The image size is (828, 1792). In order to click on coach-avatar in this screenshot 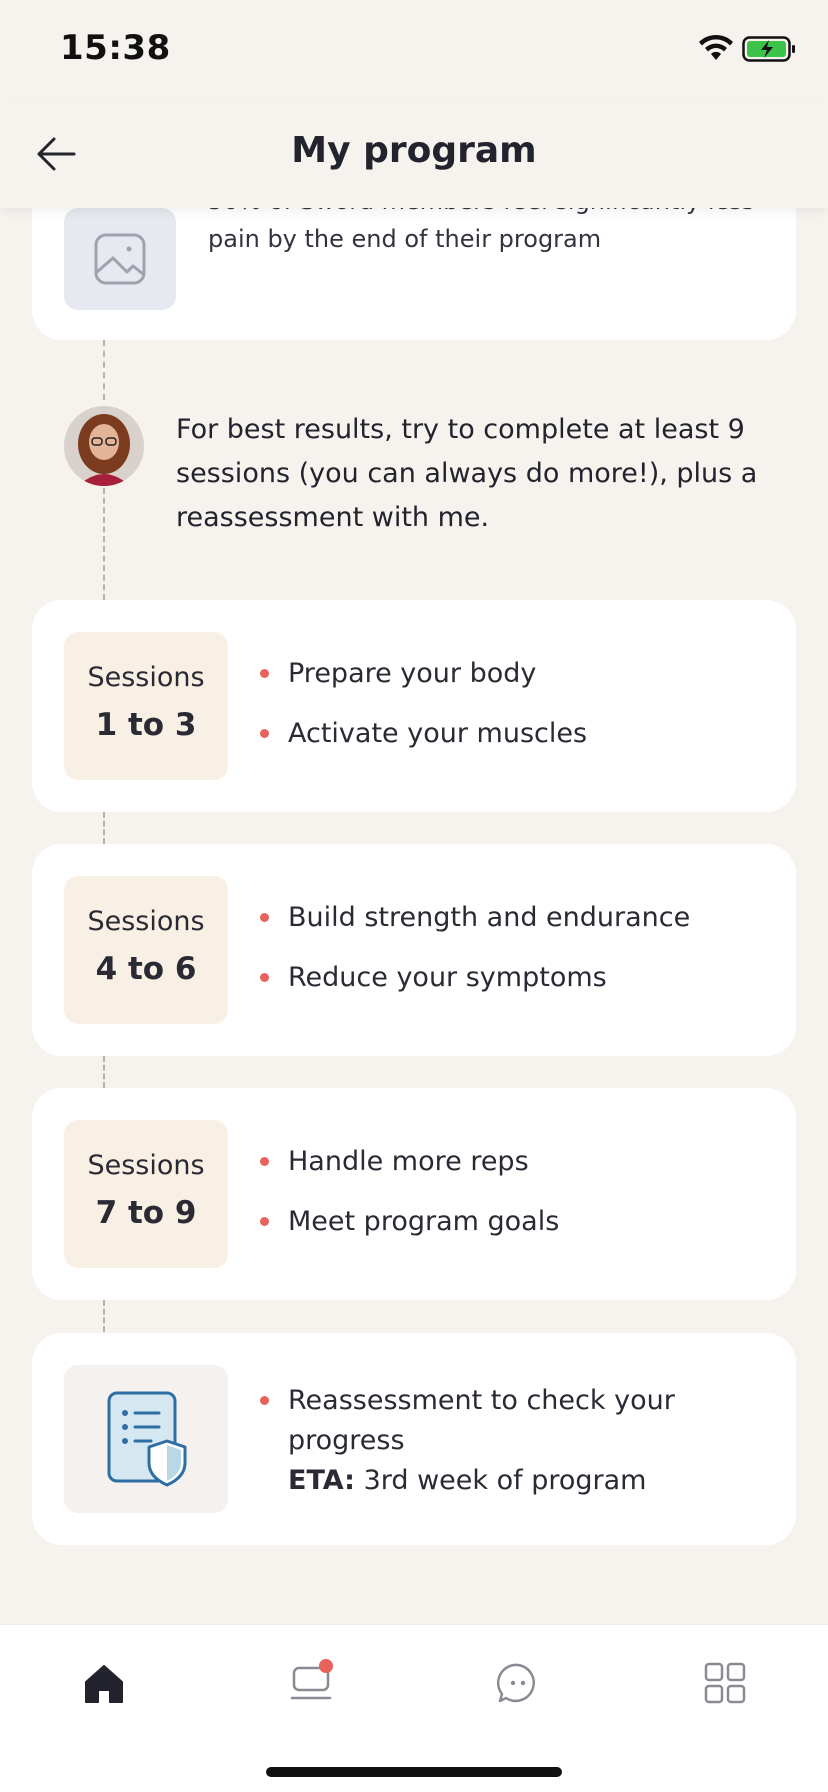, I will do `click(104, 446)`.